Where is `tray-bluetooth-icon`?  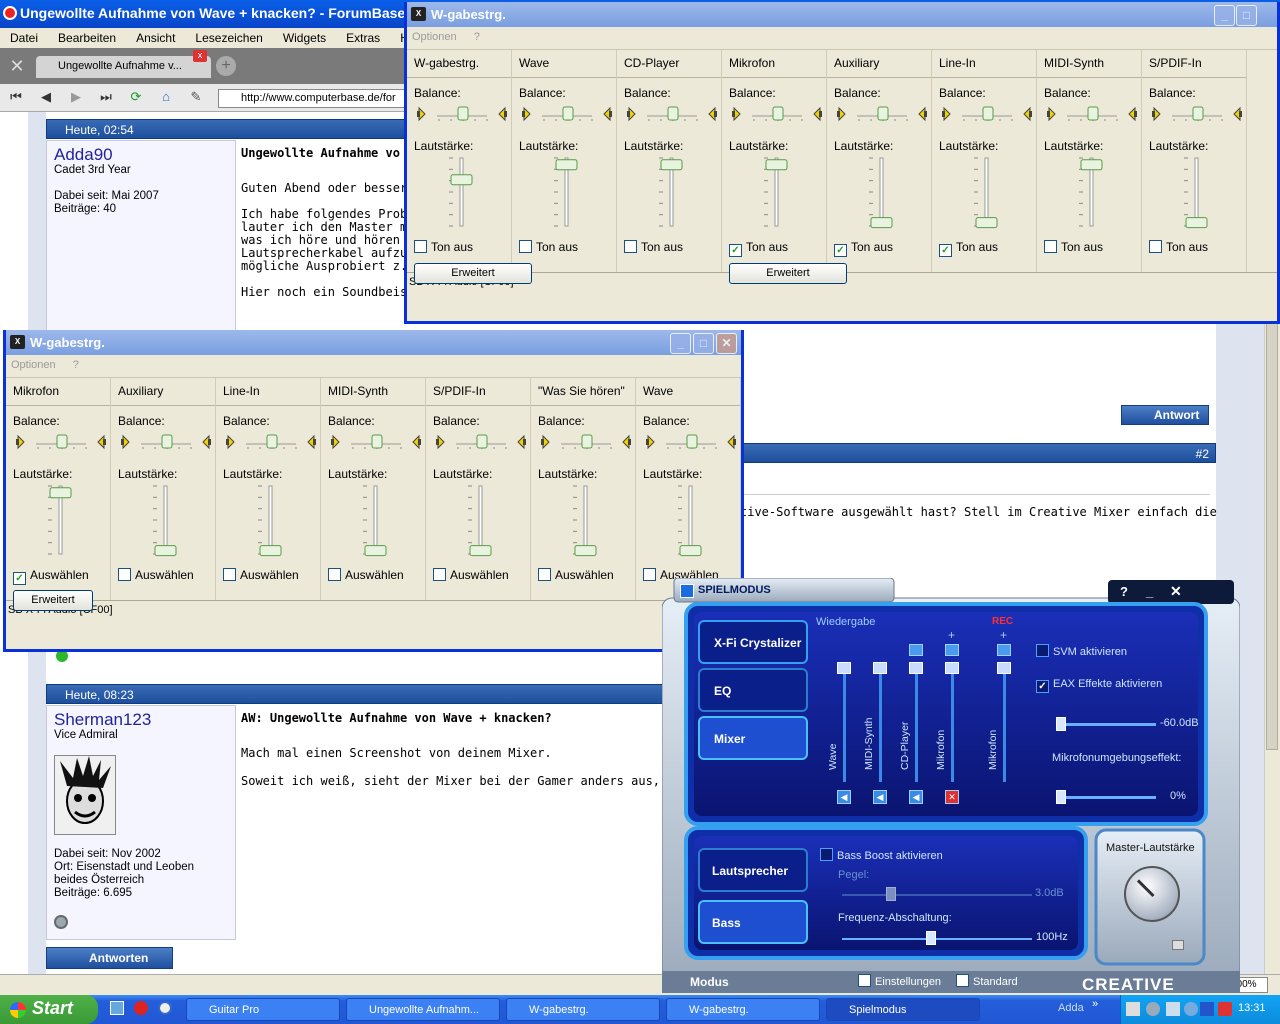
tray-bluetooth-icon is located at coordinates (1207, 1009).